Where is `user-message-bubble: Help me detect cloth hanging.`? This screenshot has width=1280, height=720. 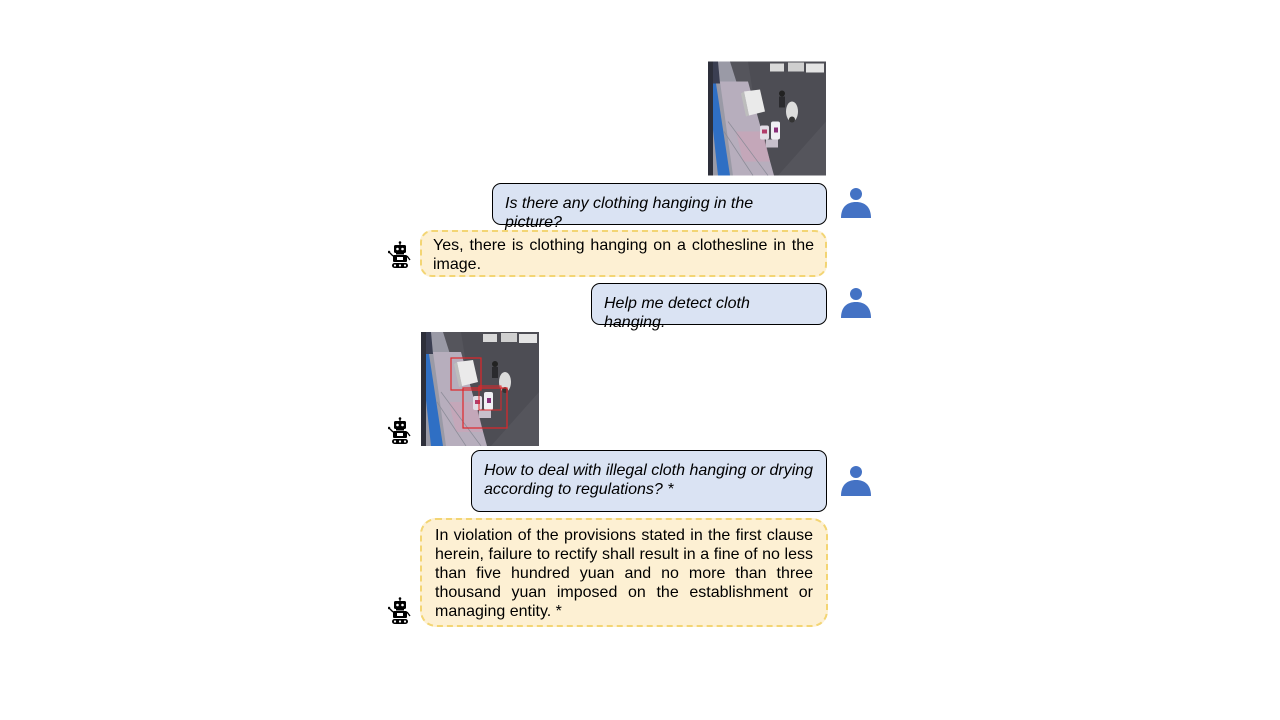 user-message-bubble: Help me detect cloth hanging. is located at coordinates (709, 307).